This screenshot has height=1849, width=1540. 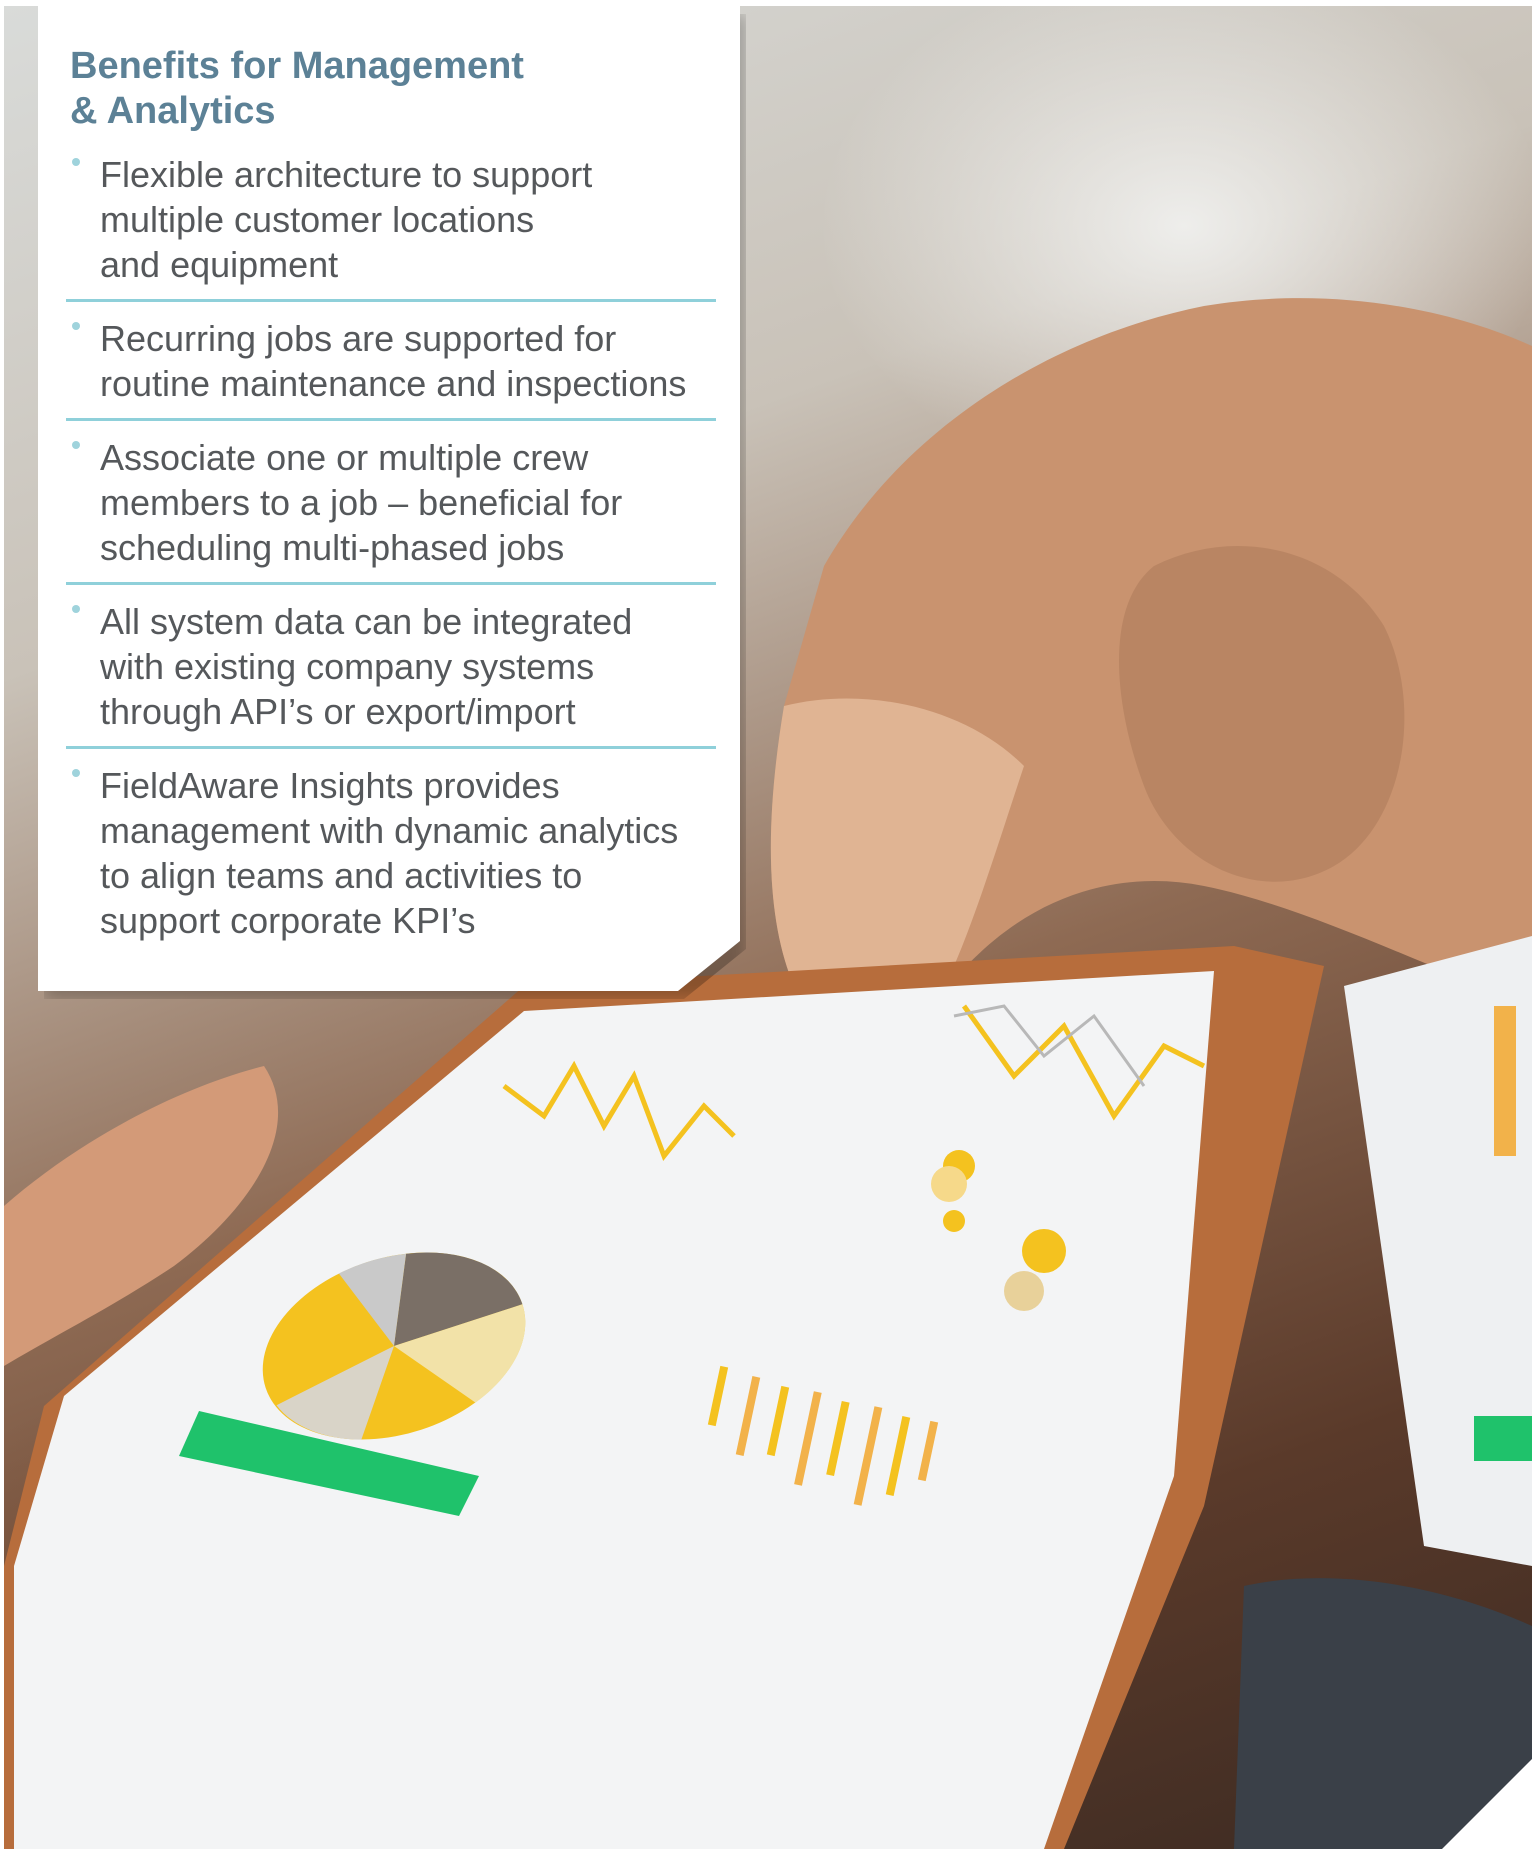 I want to click on second-device-button, so click(x=1503, y=1438).